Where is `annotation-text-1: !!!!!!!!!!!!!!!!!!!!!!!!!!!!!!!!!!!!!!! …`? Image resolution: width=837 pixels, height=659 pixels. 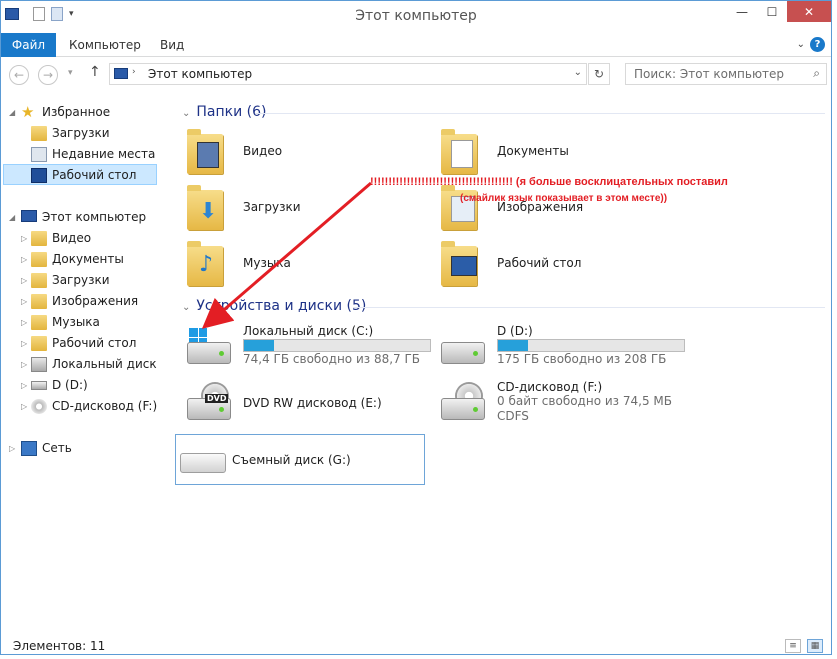
annotation-text-1: !!!!!!!!!!!!!!!!!!!!!!!!!!!!!!!!!!!!!!! … is located at coordinates (549, 182).